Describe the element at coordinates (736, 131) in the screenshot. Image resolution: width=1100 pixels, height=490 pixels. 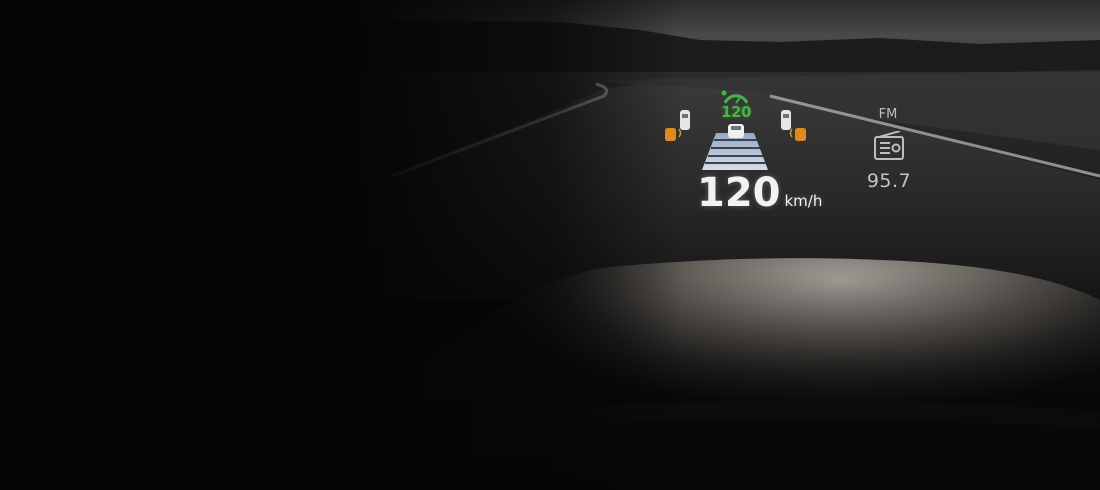
I see `car-front-icon` at that location.